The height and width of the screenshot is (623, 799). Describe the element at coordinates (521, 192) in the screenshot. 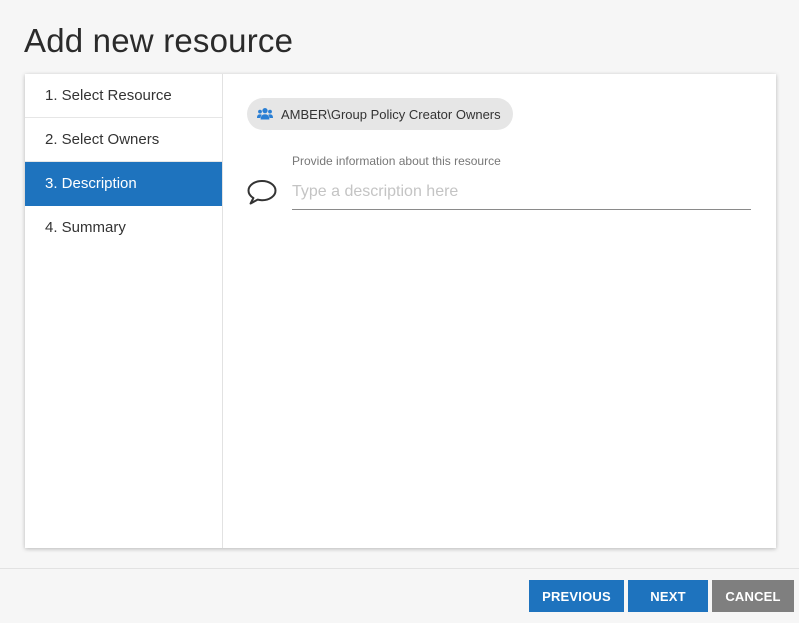

I see `description-input` at that location.